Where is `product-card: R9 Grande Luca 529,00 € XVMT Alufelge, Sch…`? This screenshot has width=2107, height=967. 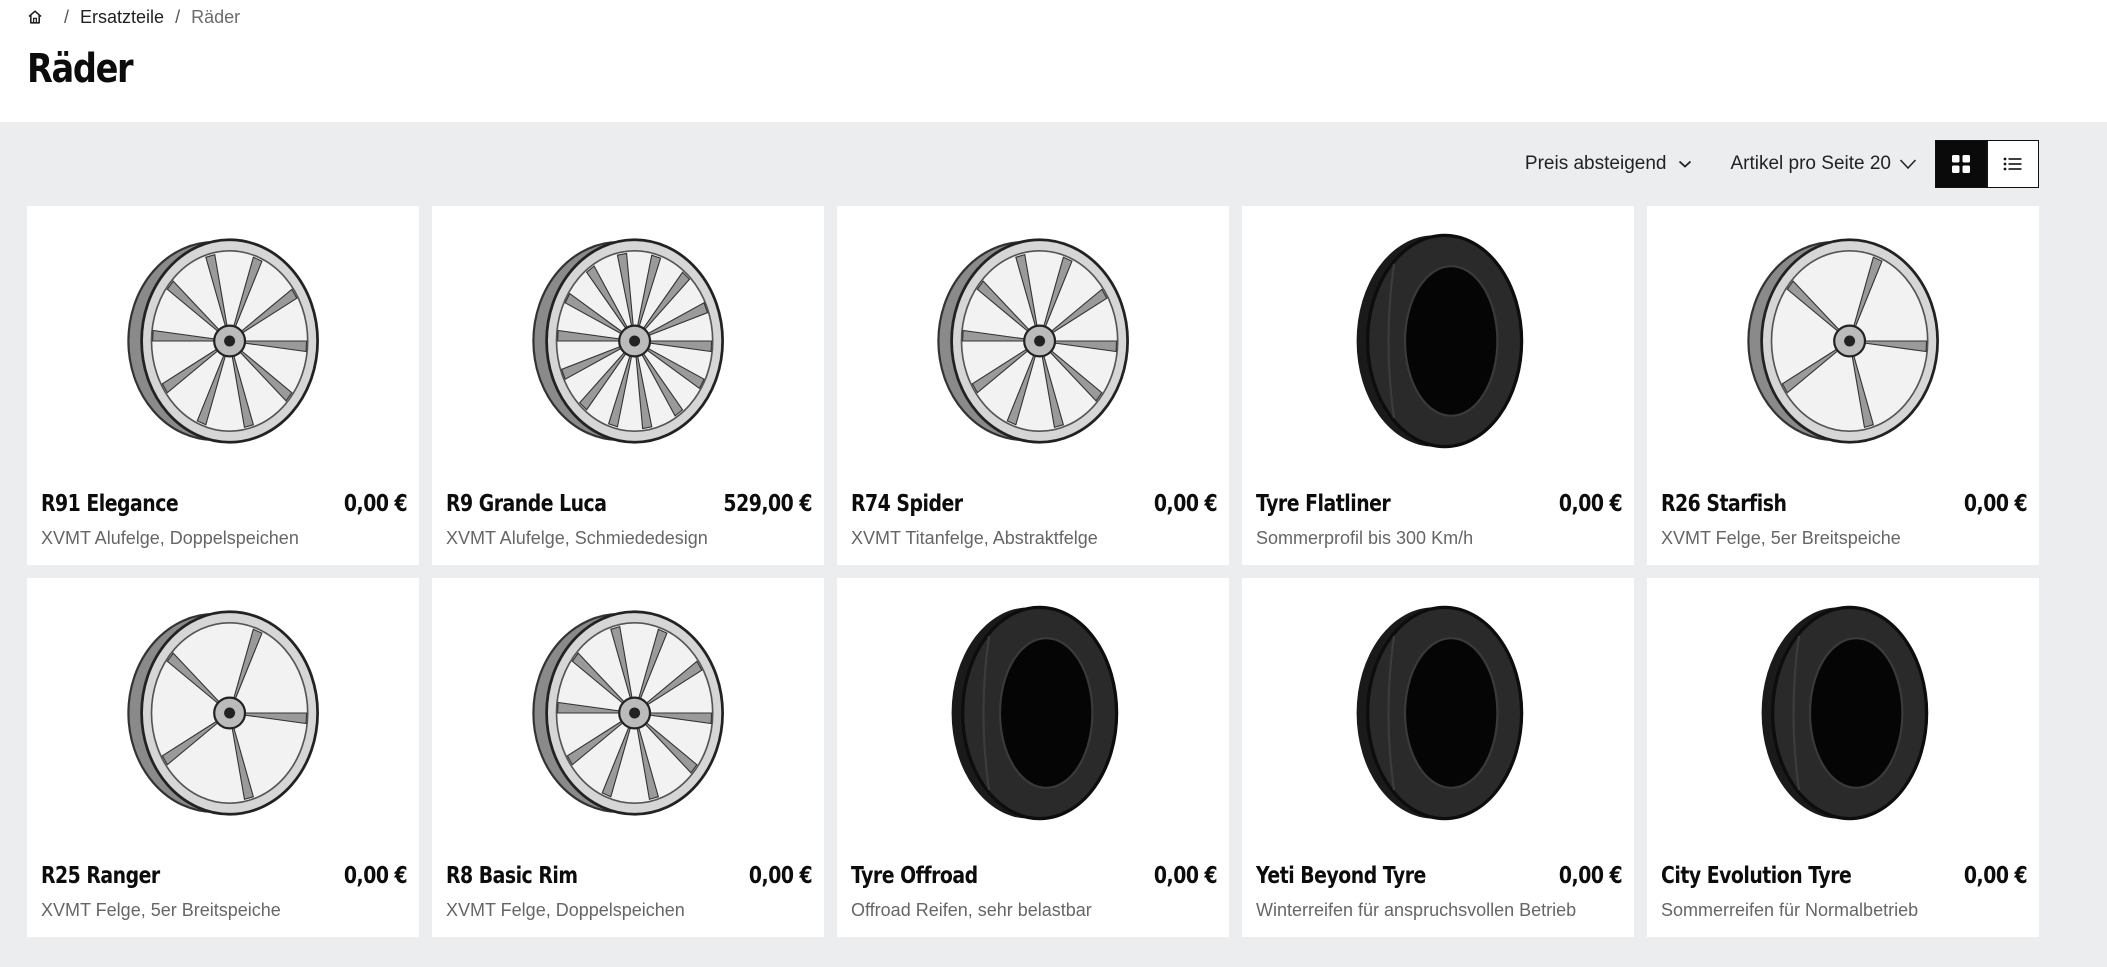
product-card: R9 Grande Luca 529,00 € XVMT Alufelge, Sch… is located at coordinates (628, 385).